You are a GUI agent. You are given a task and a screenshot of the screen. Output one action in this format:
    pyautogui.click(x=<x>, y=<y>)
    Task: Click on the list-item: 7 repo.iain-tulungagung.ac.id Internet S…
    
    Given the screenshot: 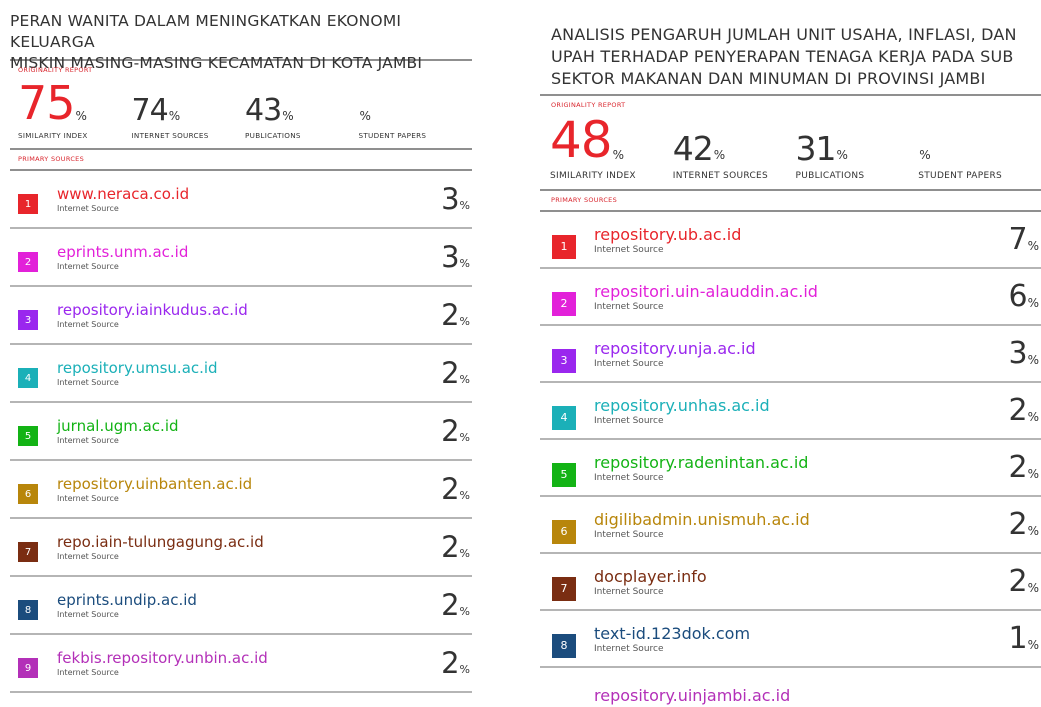 What is the action you would take?
    pyautogui.click(x=241, y=548)
    